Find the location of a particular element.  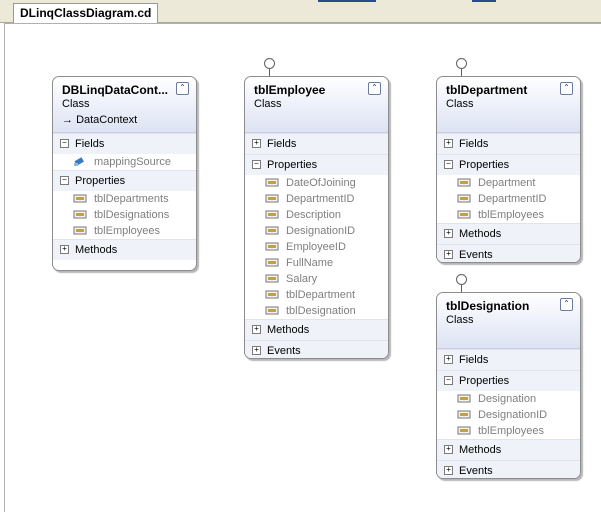

inherit-arrow-icon: → is located at coordinates (67, 120).